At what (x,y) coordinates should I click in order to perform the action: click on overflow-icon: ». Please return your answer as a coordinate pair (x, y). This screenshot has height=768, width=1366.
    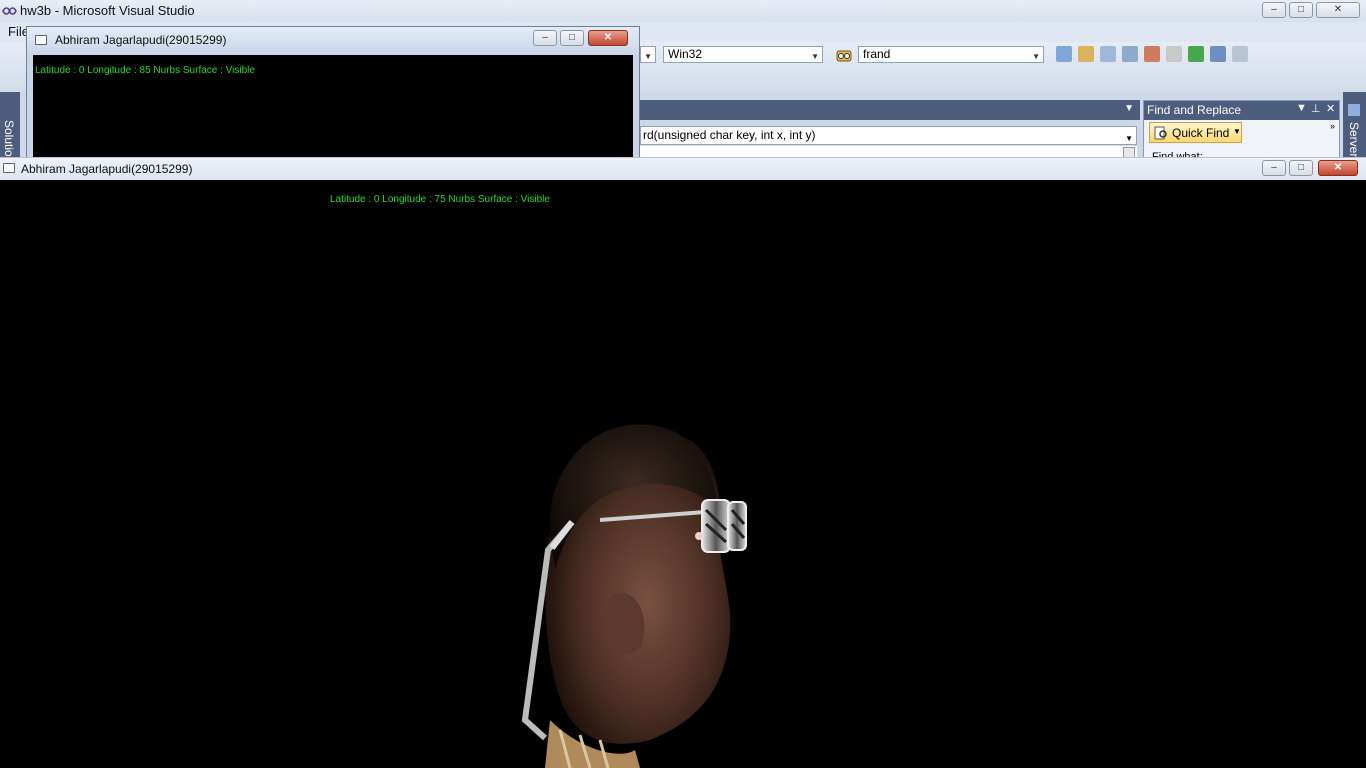
    Looking at the image, I should click on (1332, 126).